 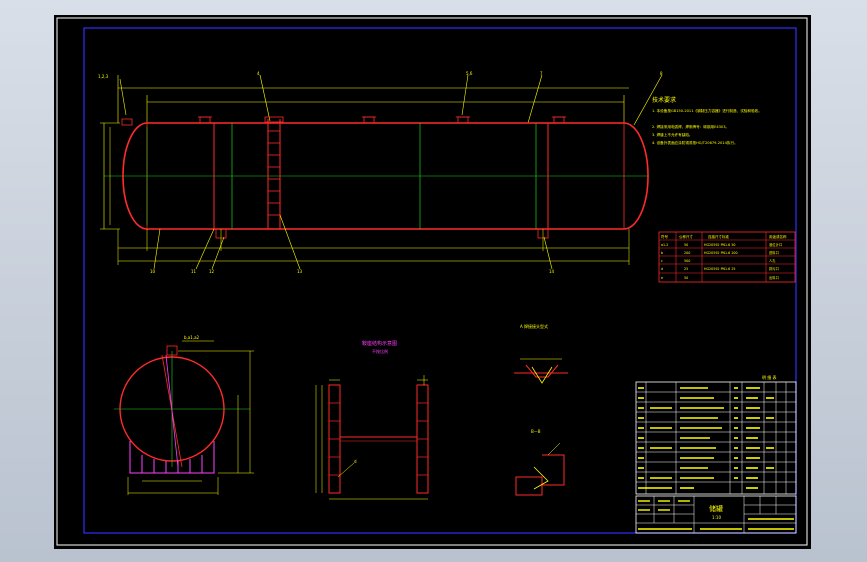 What do you see at coordinates (534, 326) in the screenshot?
I see `detail-title: A 焊接接头型式` at bounding box center [534, 326].